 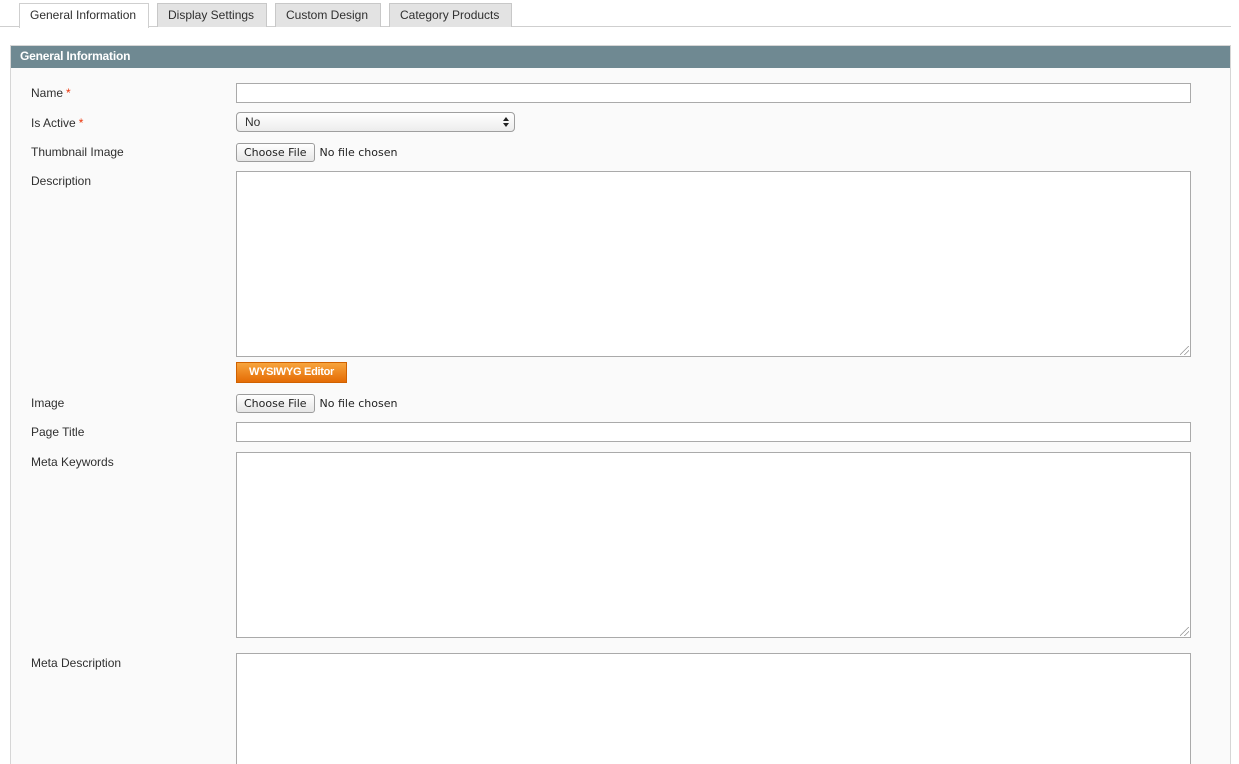 I want to click on thumbnail-choose-file-button: Choose File, so click(x=275, y=152).